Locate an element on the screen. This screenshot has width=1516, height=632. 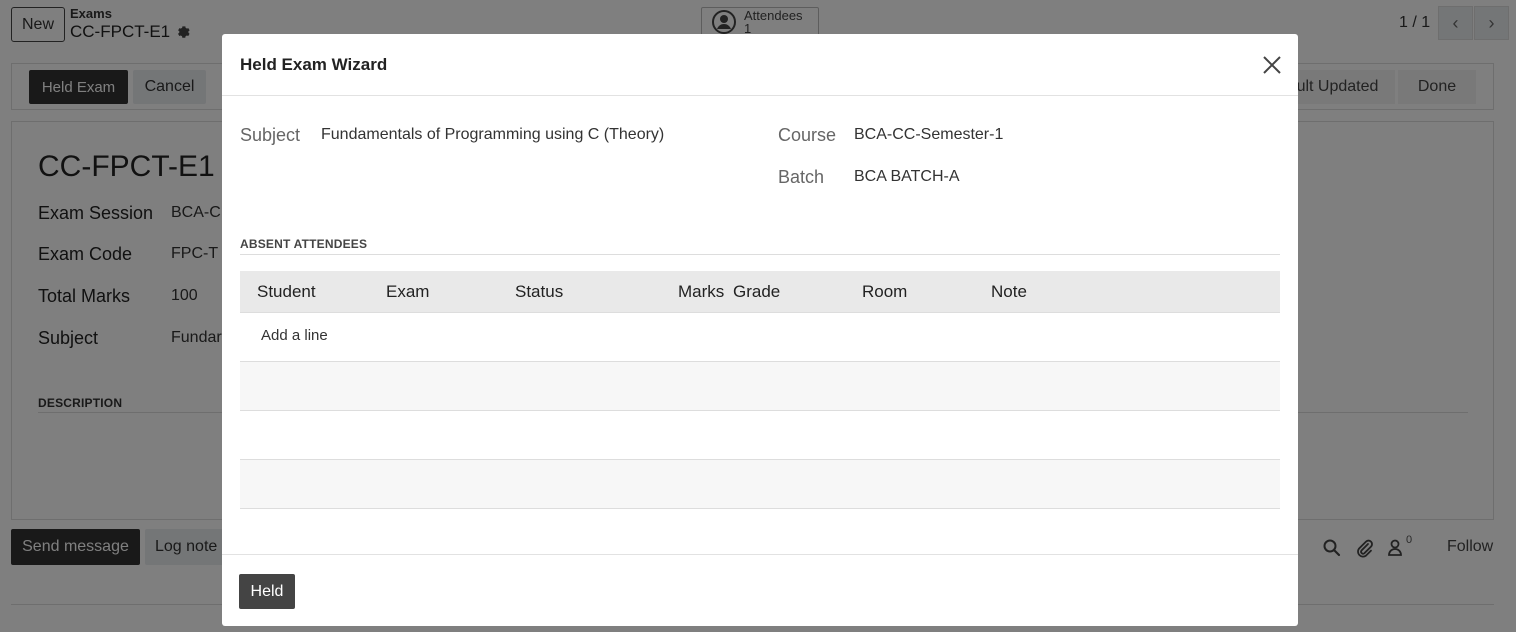
batch-label: Batch is located at coordinates (801, 177).